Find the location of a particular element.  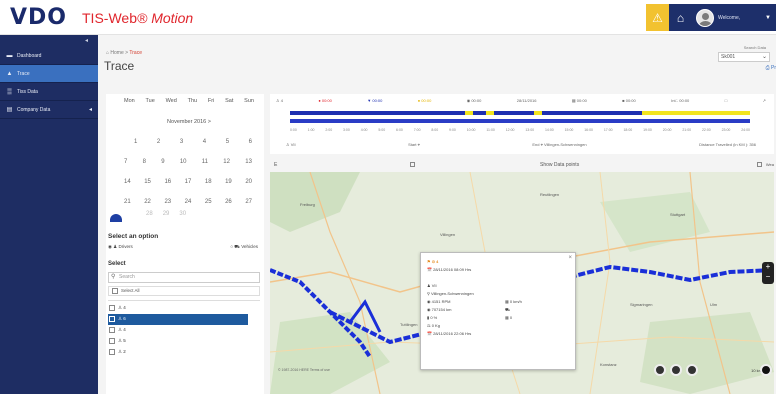

calendar-day: 18 is located at coordinates (208, 182).